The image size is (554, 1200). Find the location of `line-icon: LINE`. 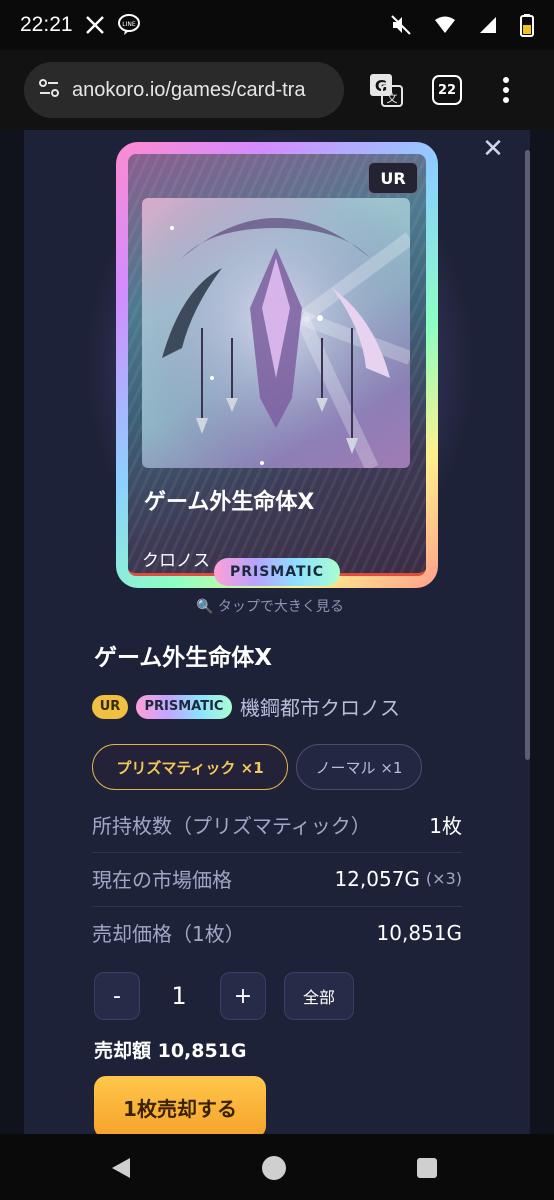

line-icon: LINE is located at coordinates (129, 25).